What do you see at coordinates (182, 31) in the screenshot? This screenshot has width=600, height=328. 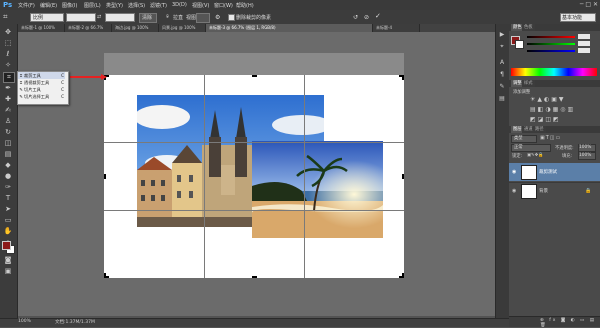 I see `document-tab: 风景.jpg @ 100% (RGB/8)` at bounding box center [182, 31].